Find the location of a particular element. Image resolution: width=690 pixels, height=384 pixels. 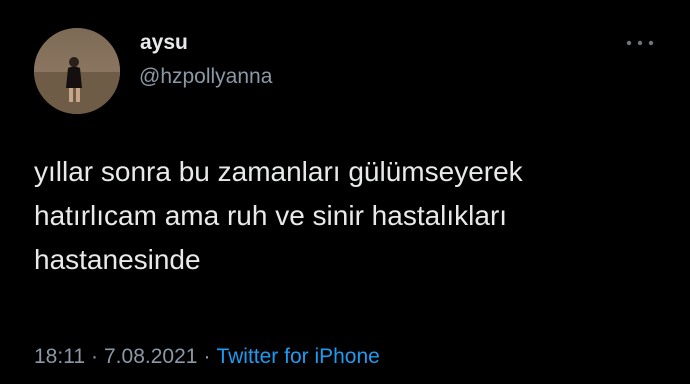

avatar-photo is located at coordinates (77, 71).